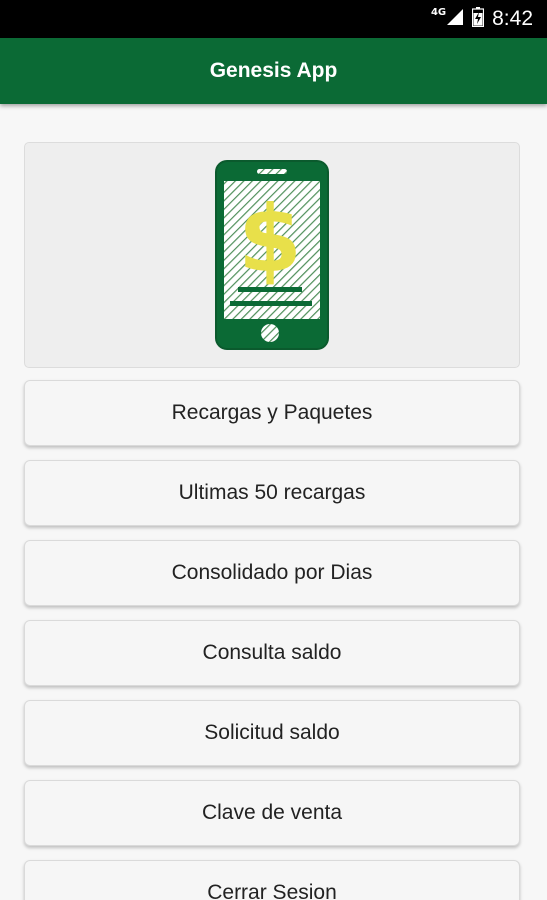  Describe the element at coordinates (512, 18) in the screenshot. I see `clock: 8:42` at that location.